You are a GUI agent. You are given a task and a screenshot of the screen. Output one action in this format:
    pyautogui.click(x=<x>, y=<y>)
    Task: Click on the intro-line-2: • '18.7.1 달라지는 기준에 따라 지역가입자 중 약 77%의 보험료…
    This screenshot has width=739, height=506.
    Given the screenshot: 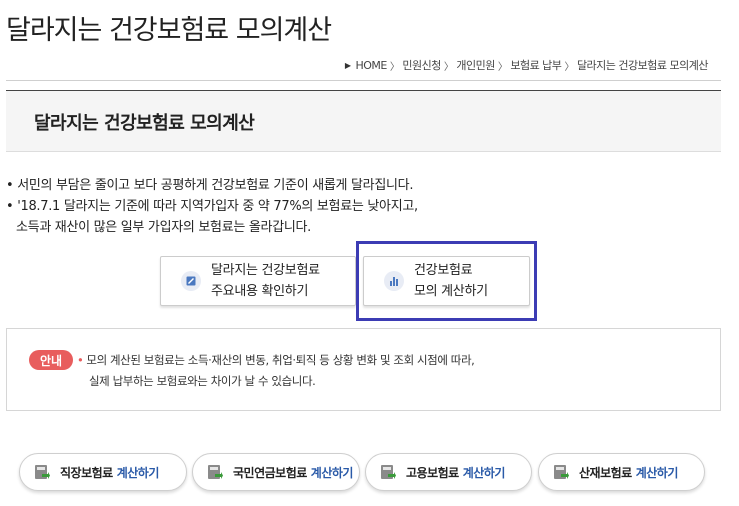 What is the action you would take?
    pyautogui.click(x=212, y=206)
    